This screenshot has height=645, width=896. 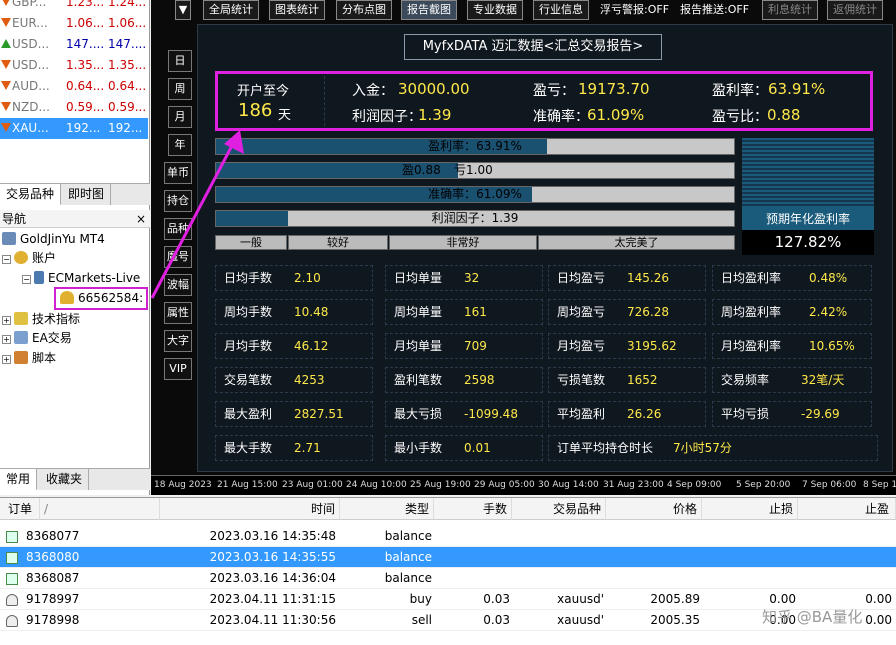 I want to click on balance-icon, so click(x=12, y=579).